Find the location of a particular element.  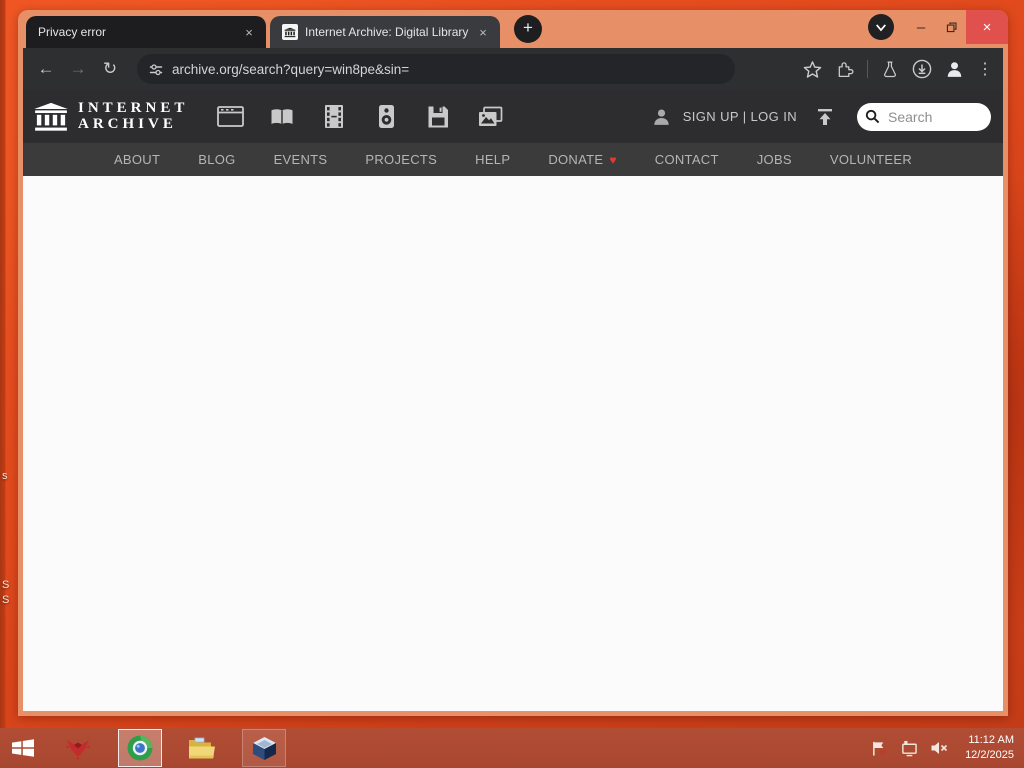

red-app-icon is located at coordinates (78, 750).